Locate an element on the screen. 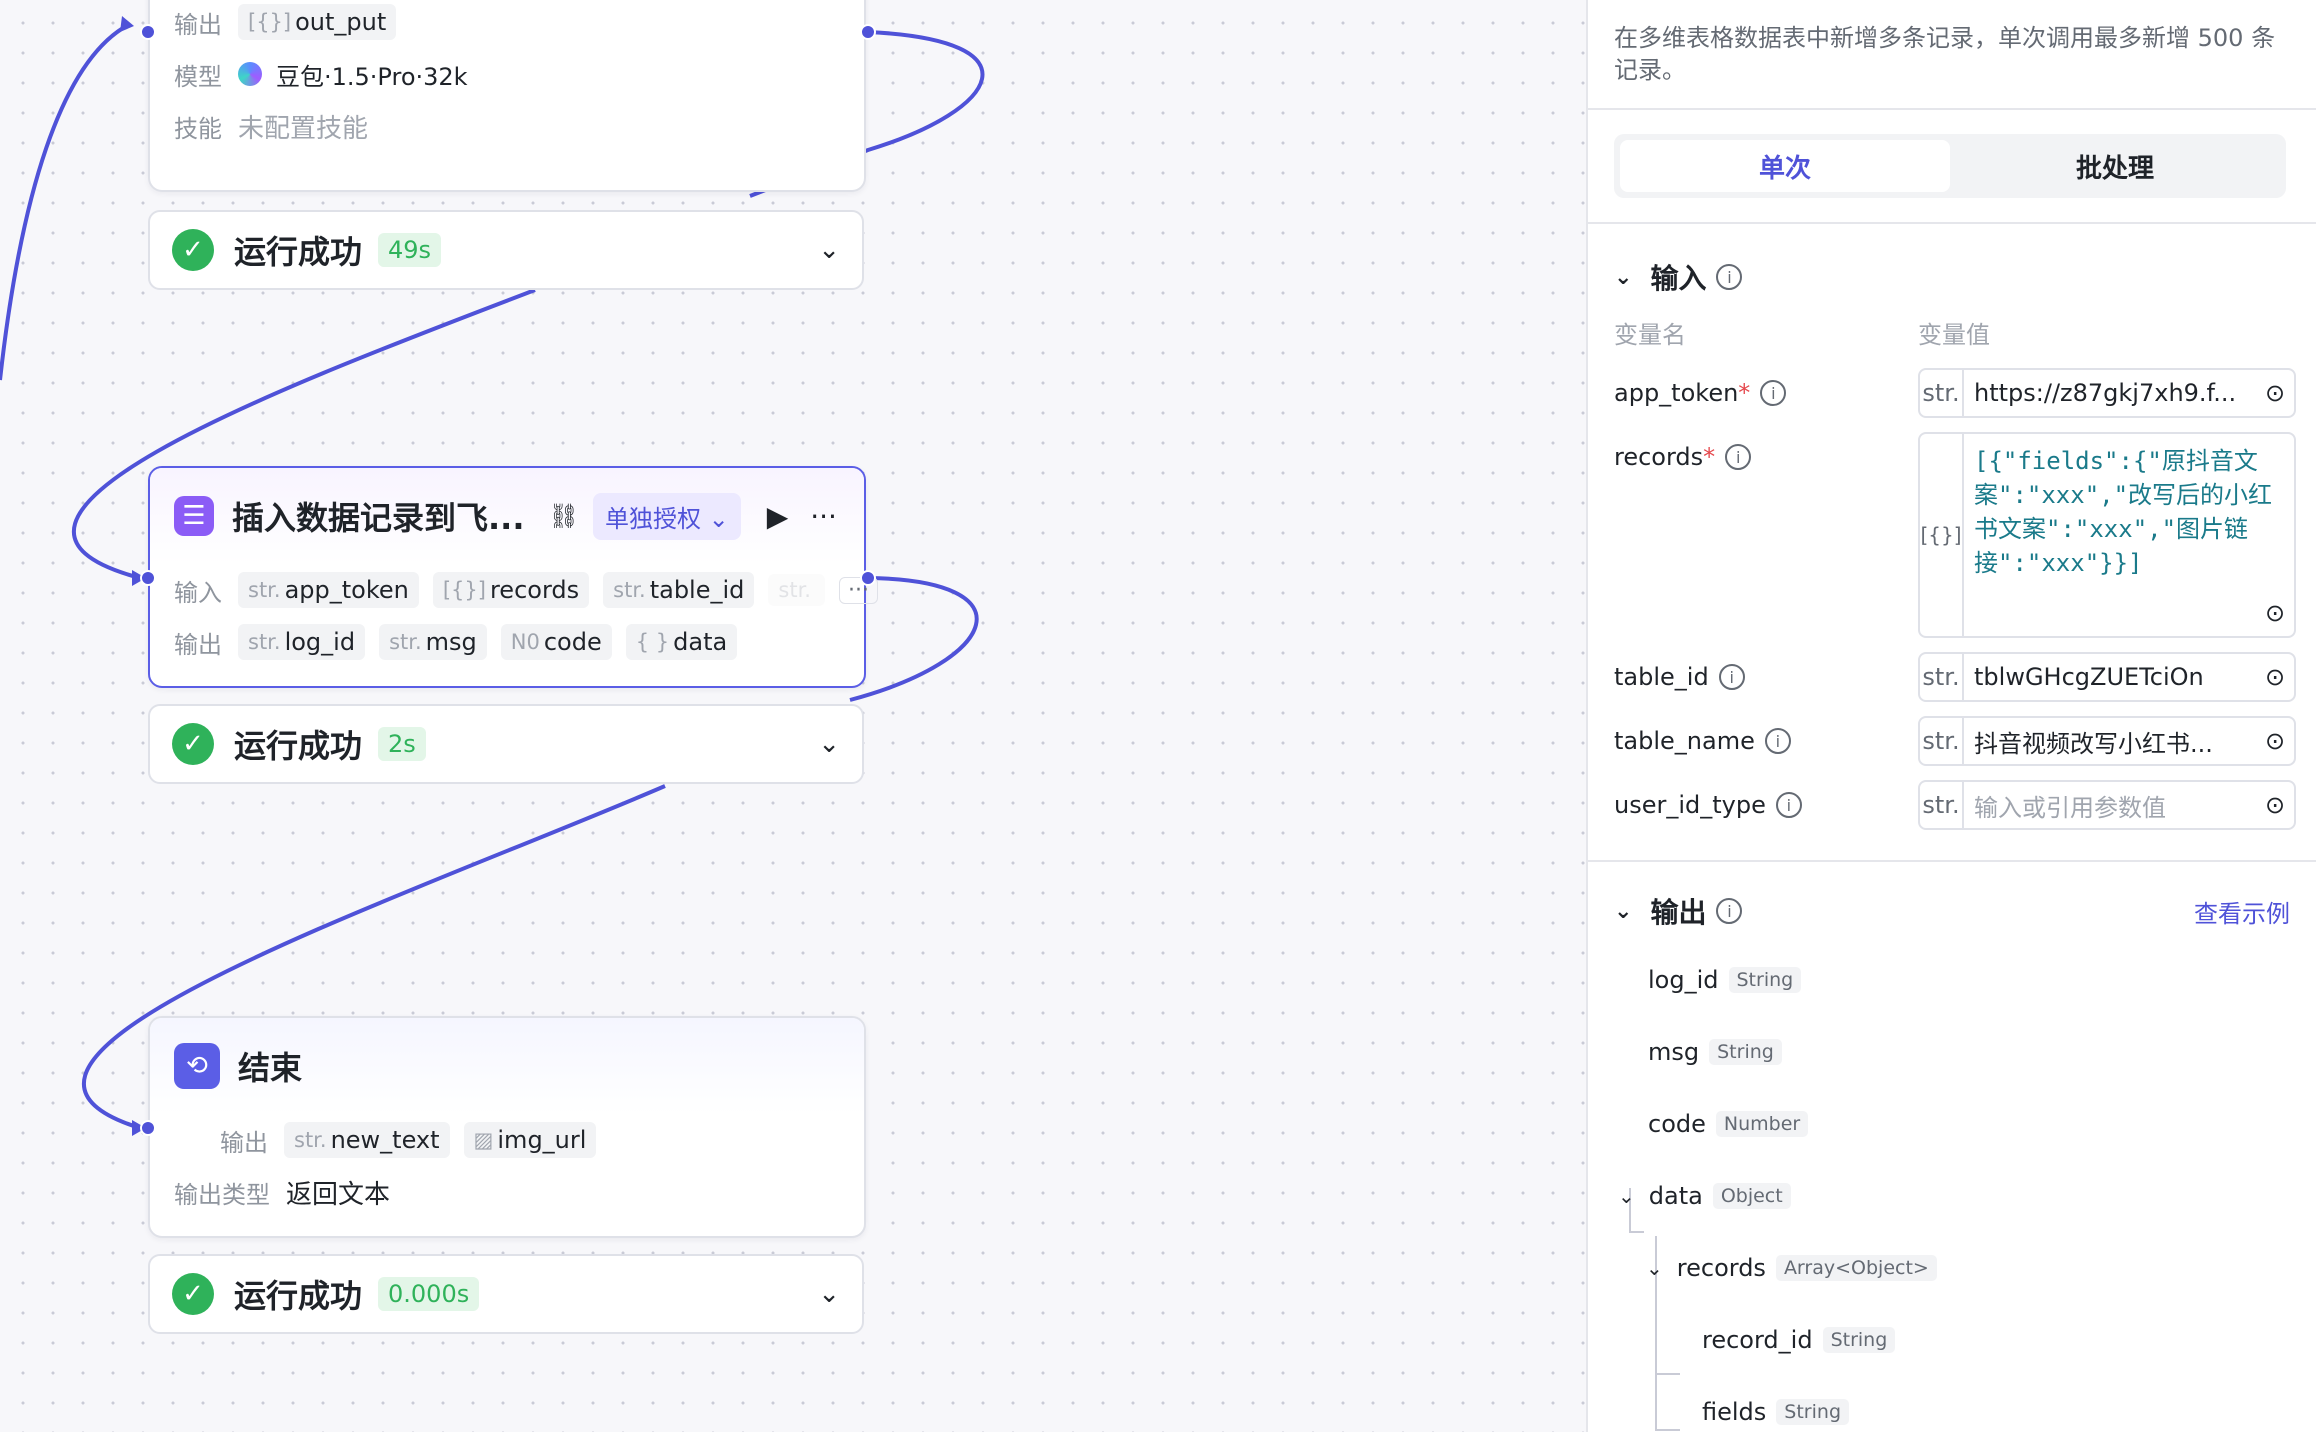 The height and width of the screenshot is (1432, 2316). col-name-header: 变量名 is located at coordinates (1650, 334).